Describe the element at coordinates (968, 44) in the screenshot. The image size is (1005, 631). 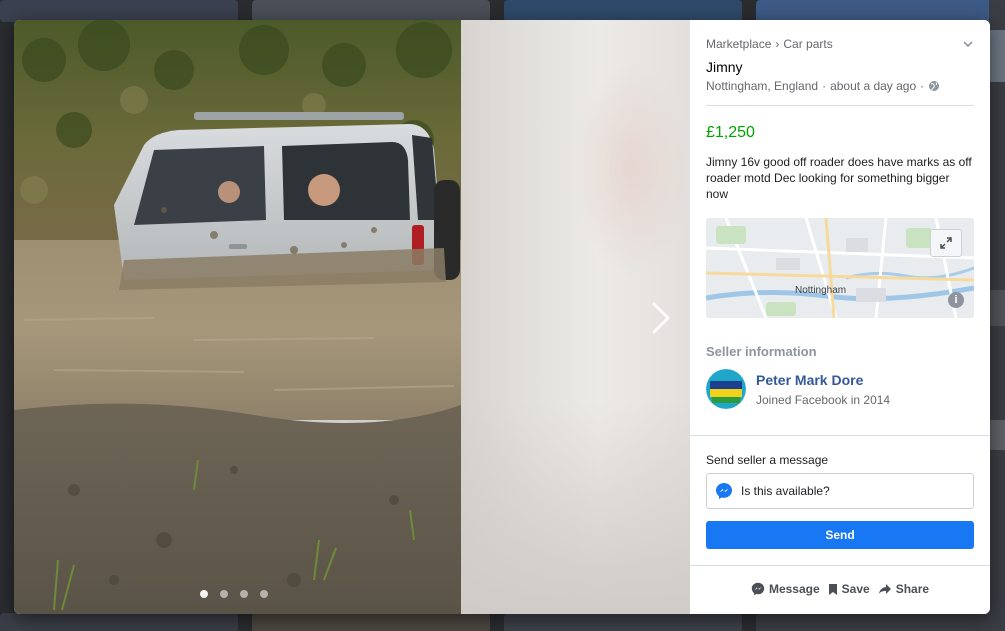
I see `chevron-down-icon` at that location.